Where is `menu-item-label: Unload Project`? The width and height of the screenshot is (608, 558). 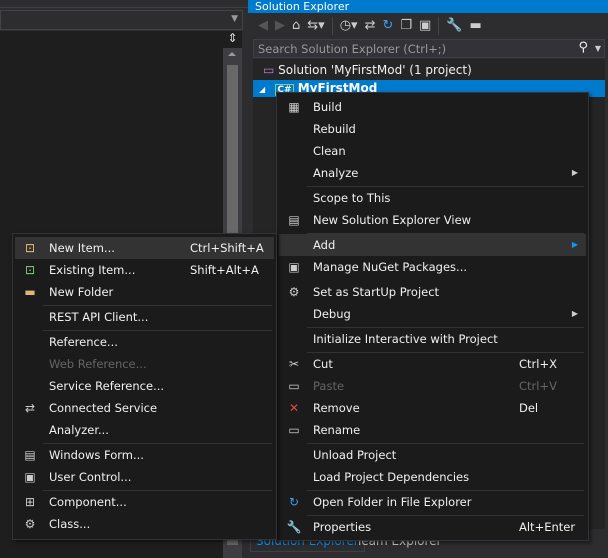 menu-item-label: Unload Project is located at coordinates (355, 455).